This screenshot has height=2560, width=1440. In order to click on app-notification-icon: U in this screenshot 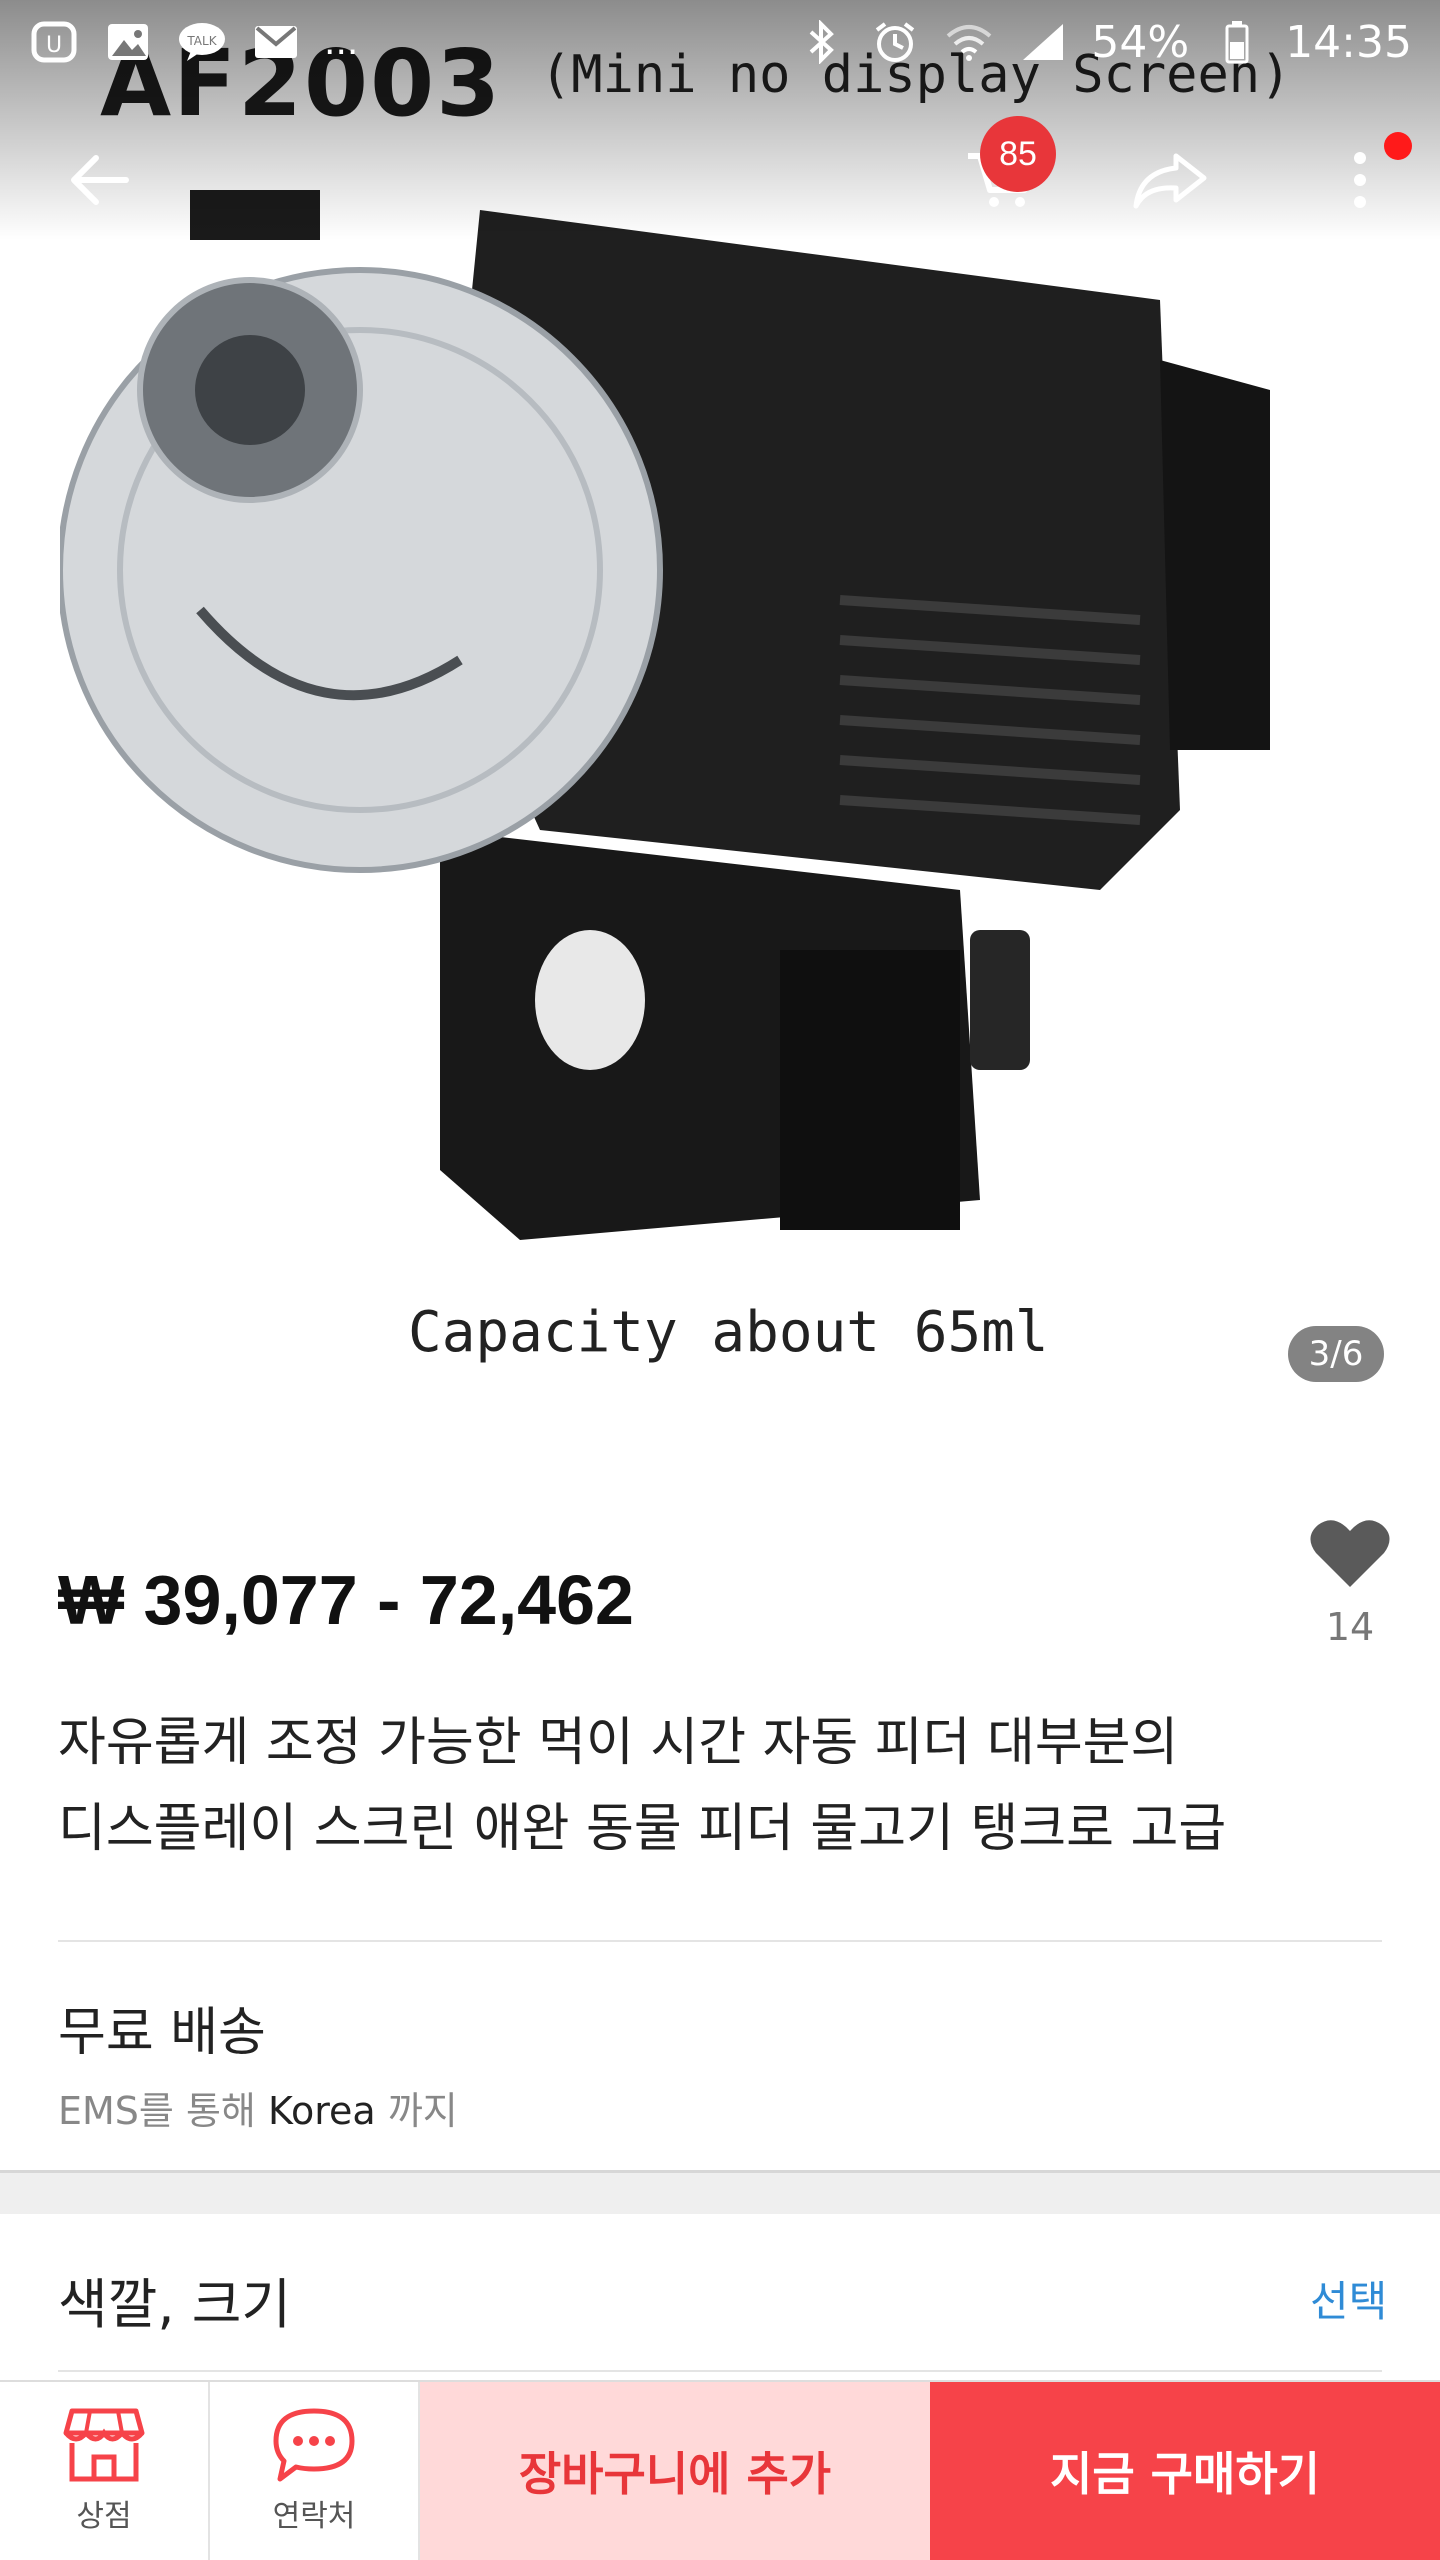, I will do `click(54, 42)`.